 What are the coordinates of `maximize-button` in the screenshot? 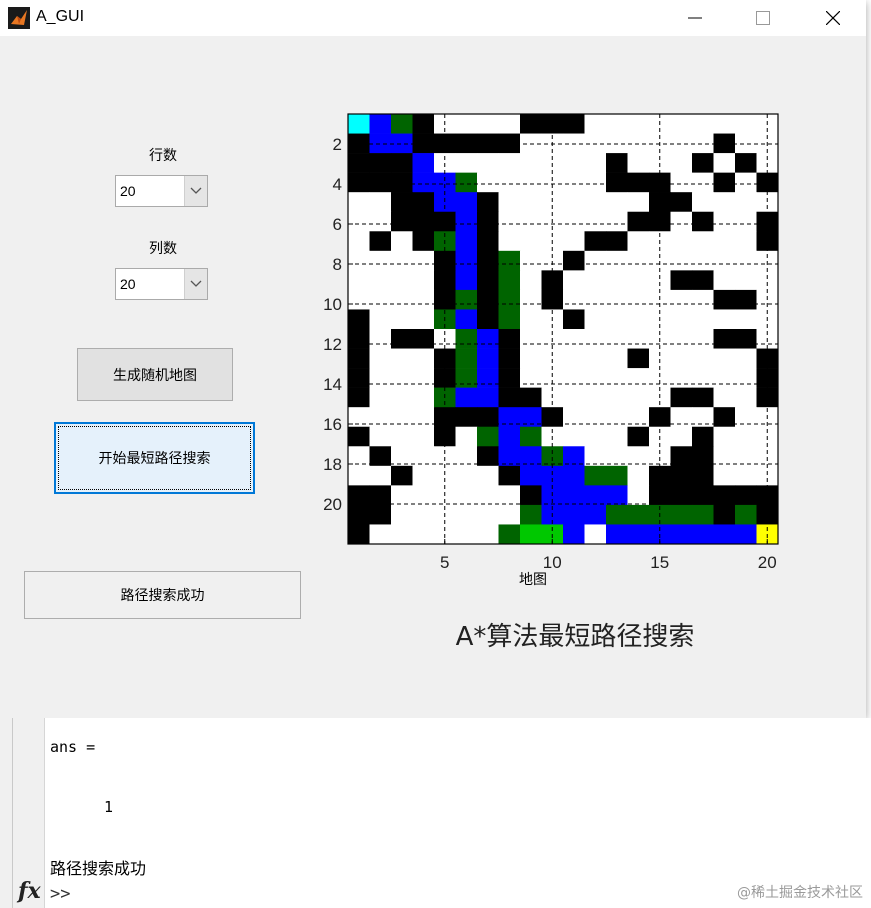 It's located at (763, 18).